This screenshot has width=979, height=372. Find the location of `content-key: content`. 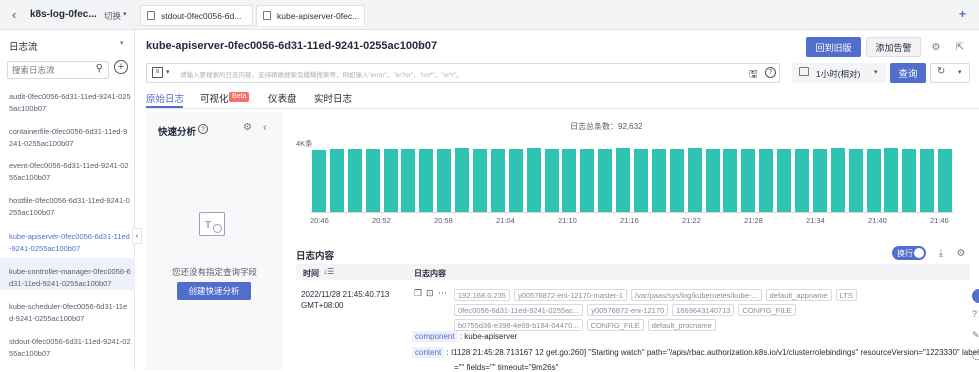

content-key: content is located at coordinates (428, 352).